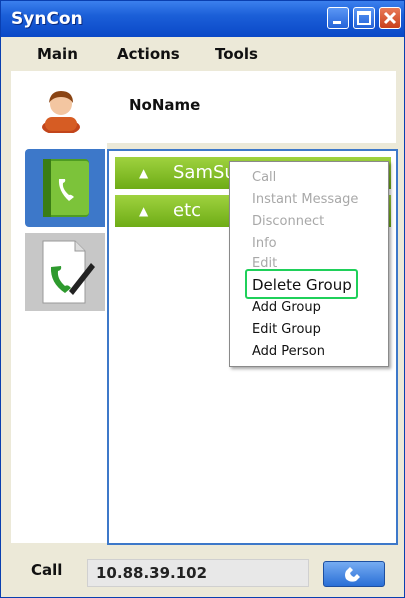 The width and height of the screenshot is (405, 598). Describe the element at coordinates (198, 573) in the screenshot. I see `call-address-input: 10.88.39.102` at that location.